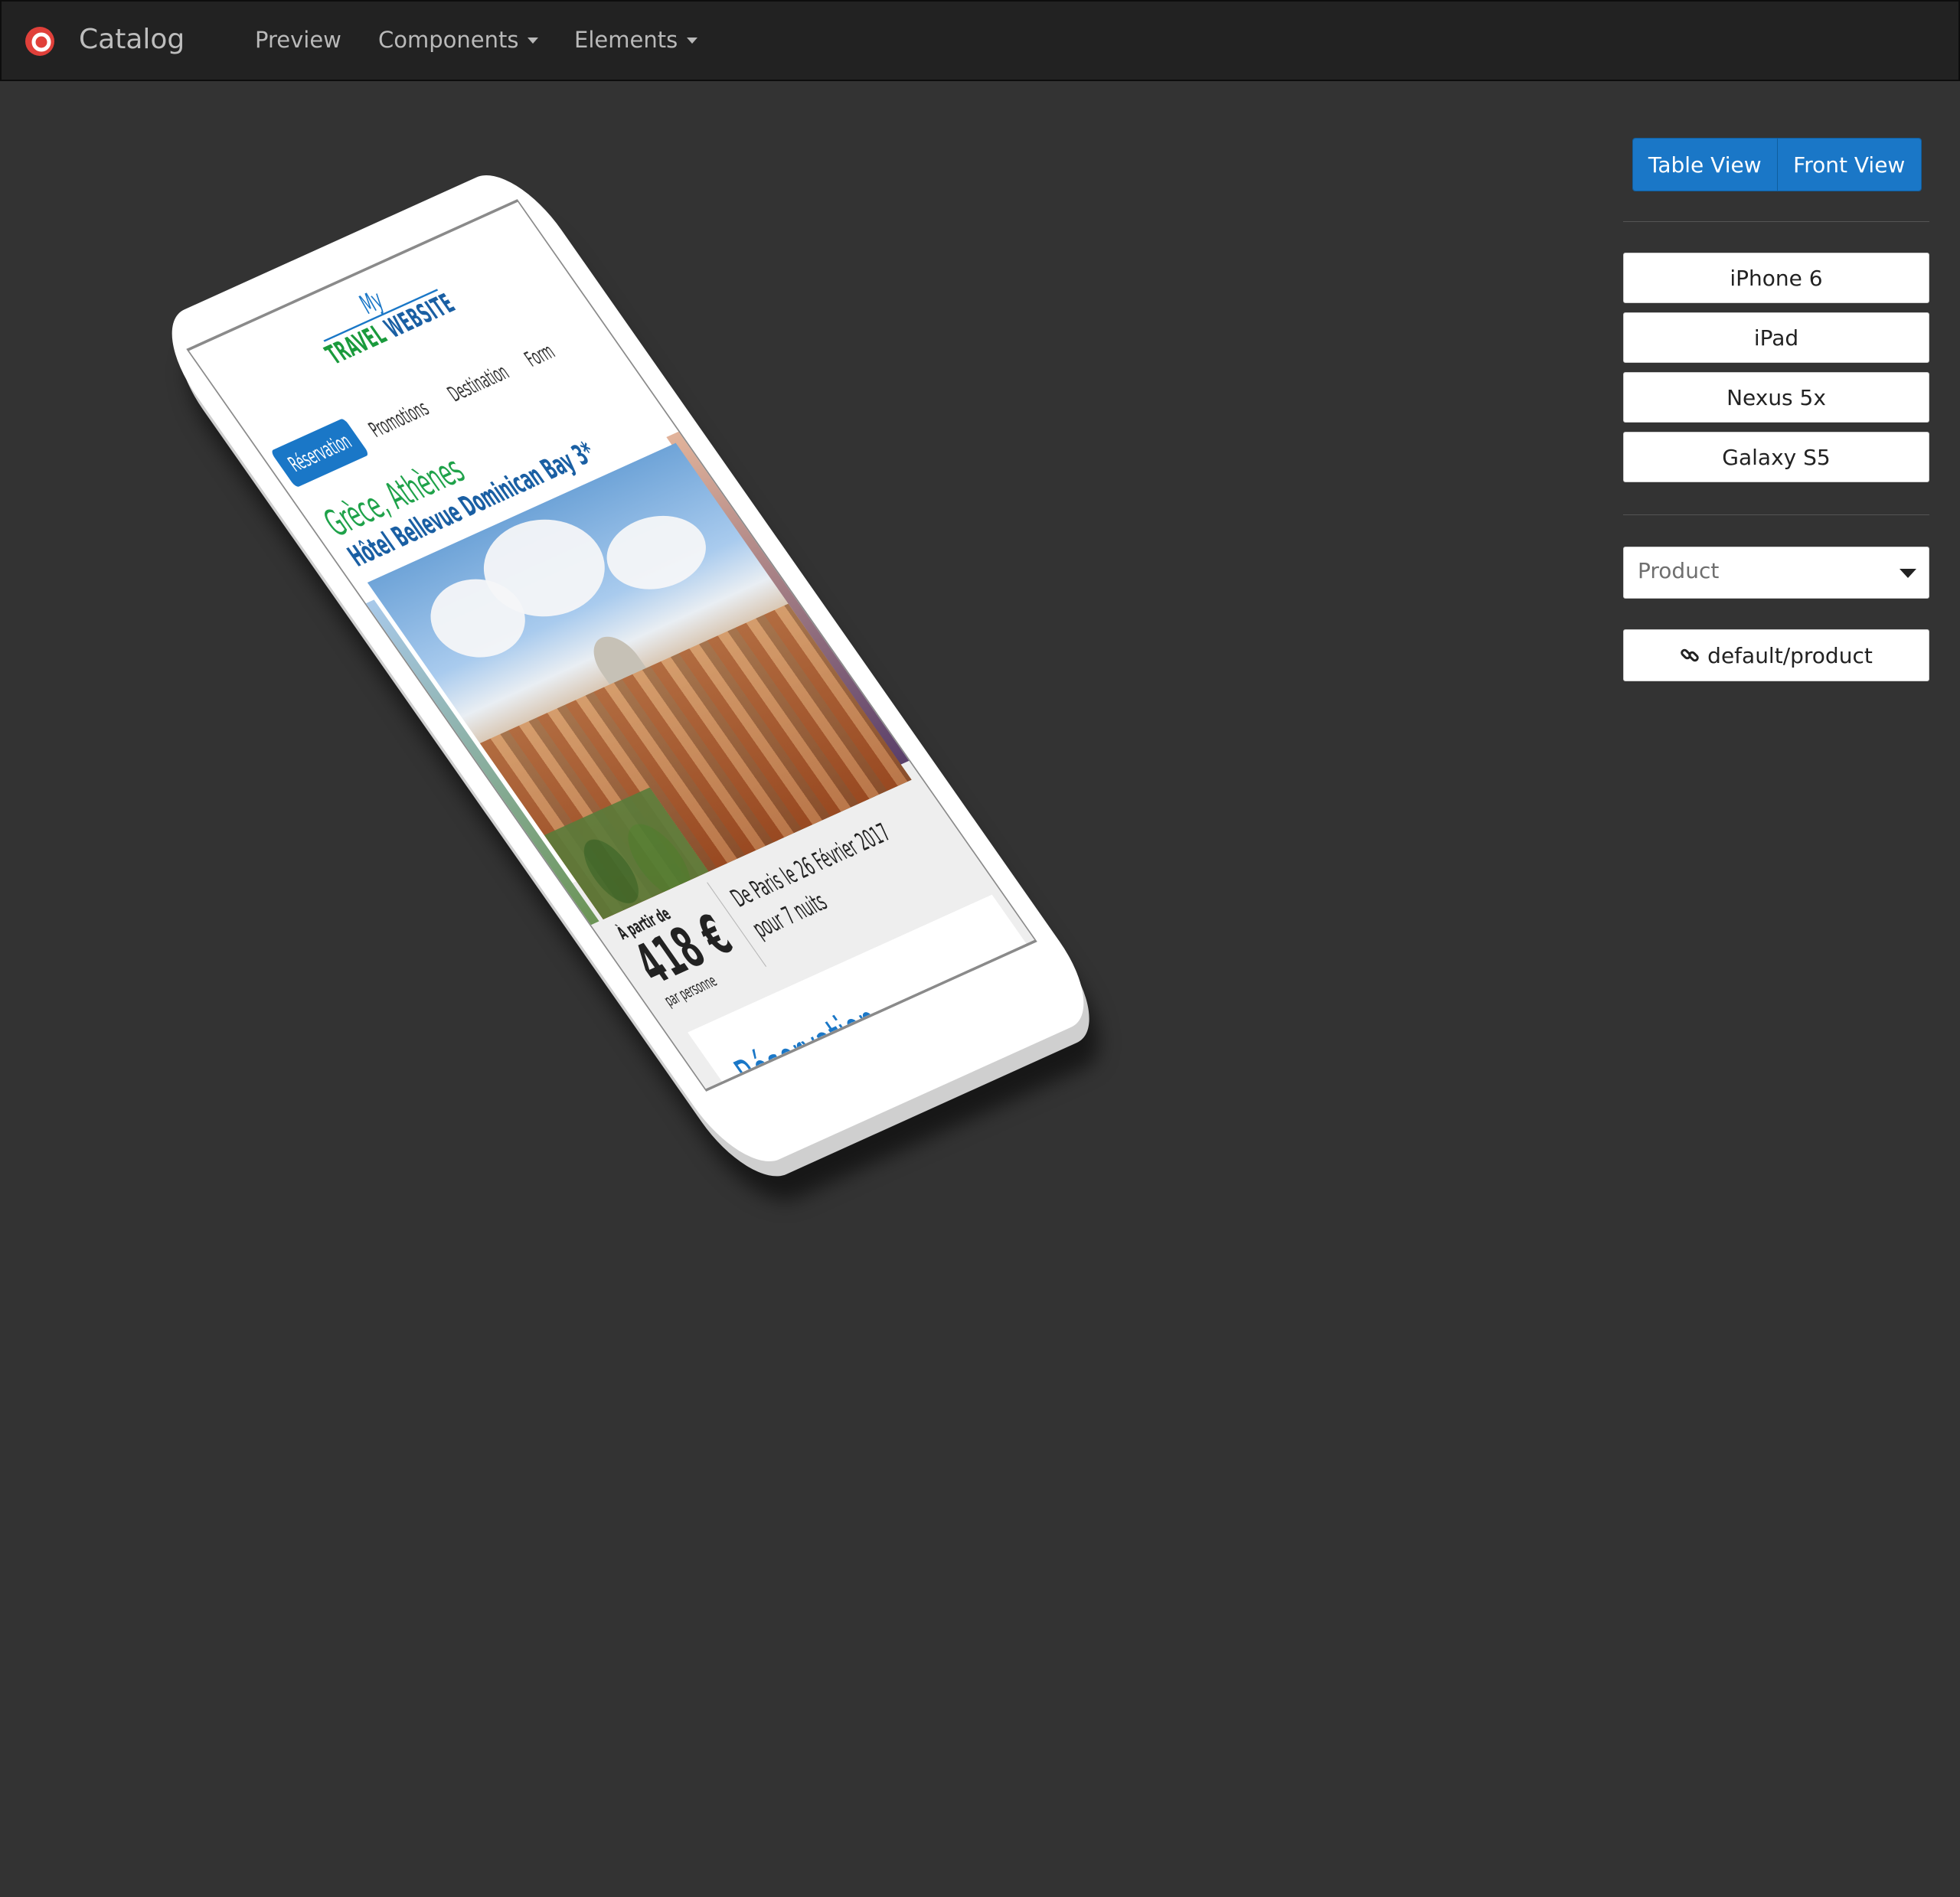 This screenshot has height=1897, width=1960. What do you see at coordinates (1776, 573) in the screenshot?
I see `product-select: Product` at bounding box center [1776, 573].